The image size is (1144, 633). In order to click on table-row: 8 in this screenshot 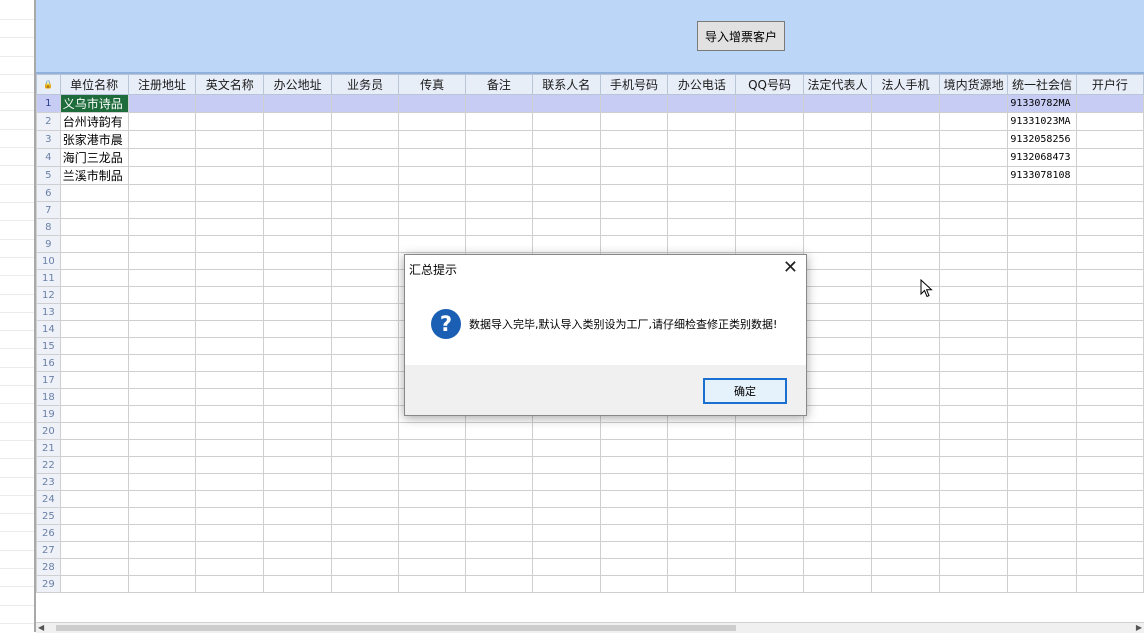, I will do `click(590, 227)`.